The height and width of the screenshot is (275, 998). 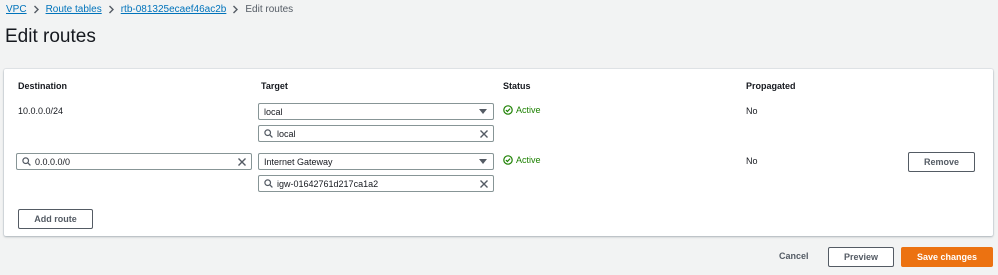 I want to click on route-2-destination-input: 0.0.0.0/0, so click(x=134, y=161).